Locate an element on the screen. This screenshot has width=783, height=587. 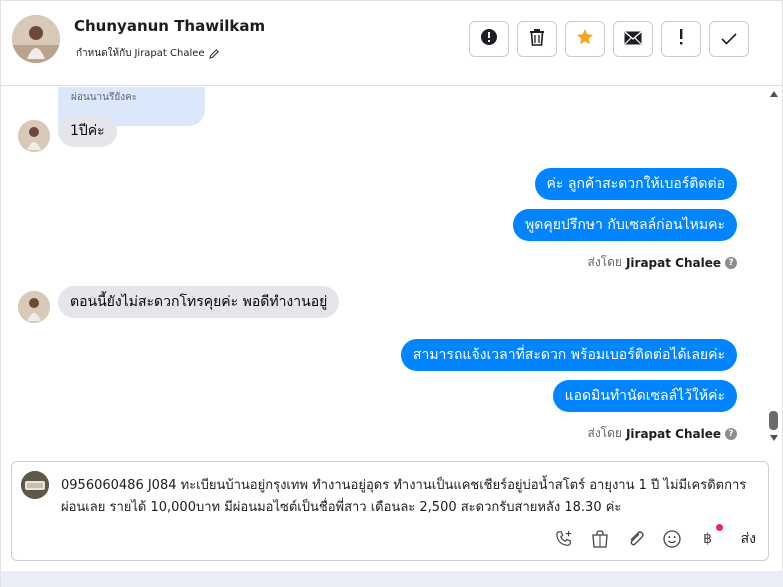
exclamation-icon is located at coordinates (681, 39).